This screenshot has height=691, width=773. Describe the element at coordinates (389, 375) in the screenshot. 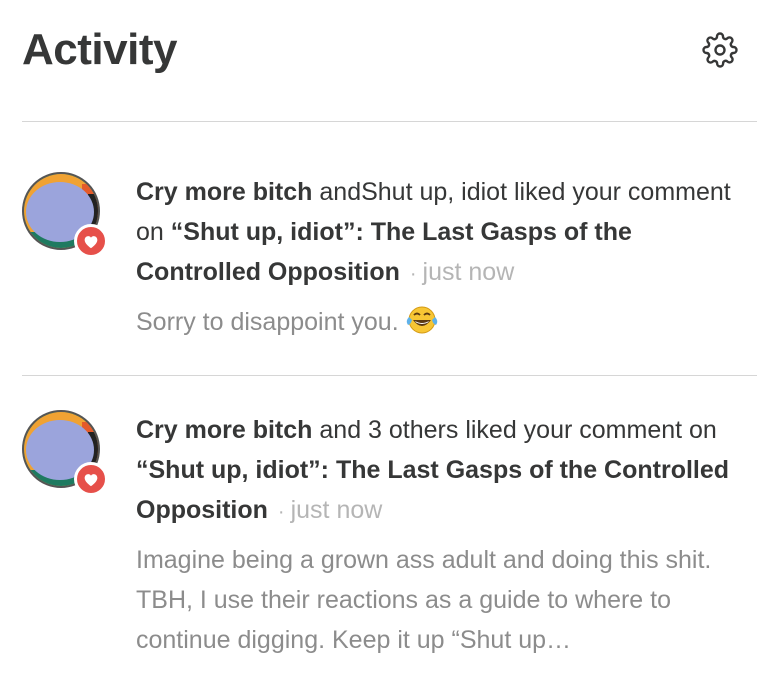

I see `item-divider` at that location.